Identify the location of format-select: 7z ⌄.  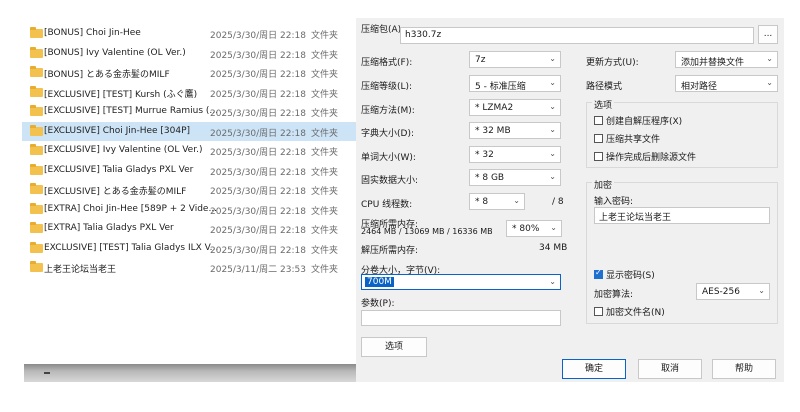
(515, 59).